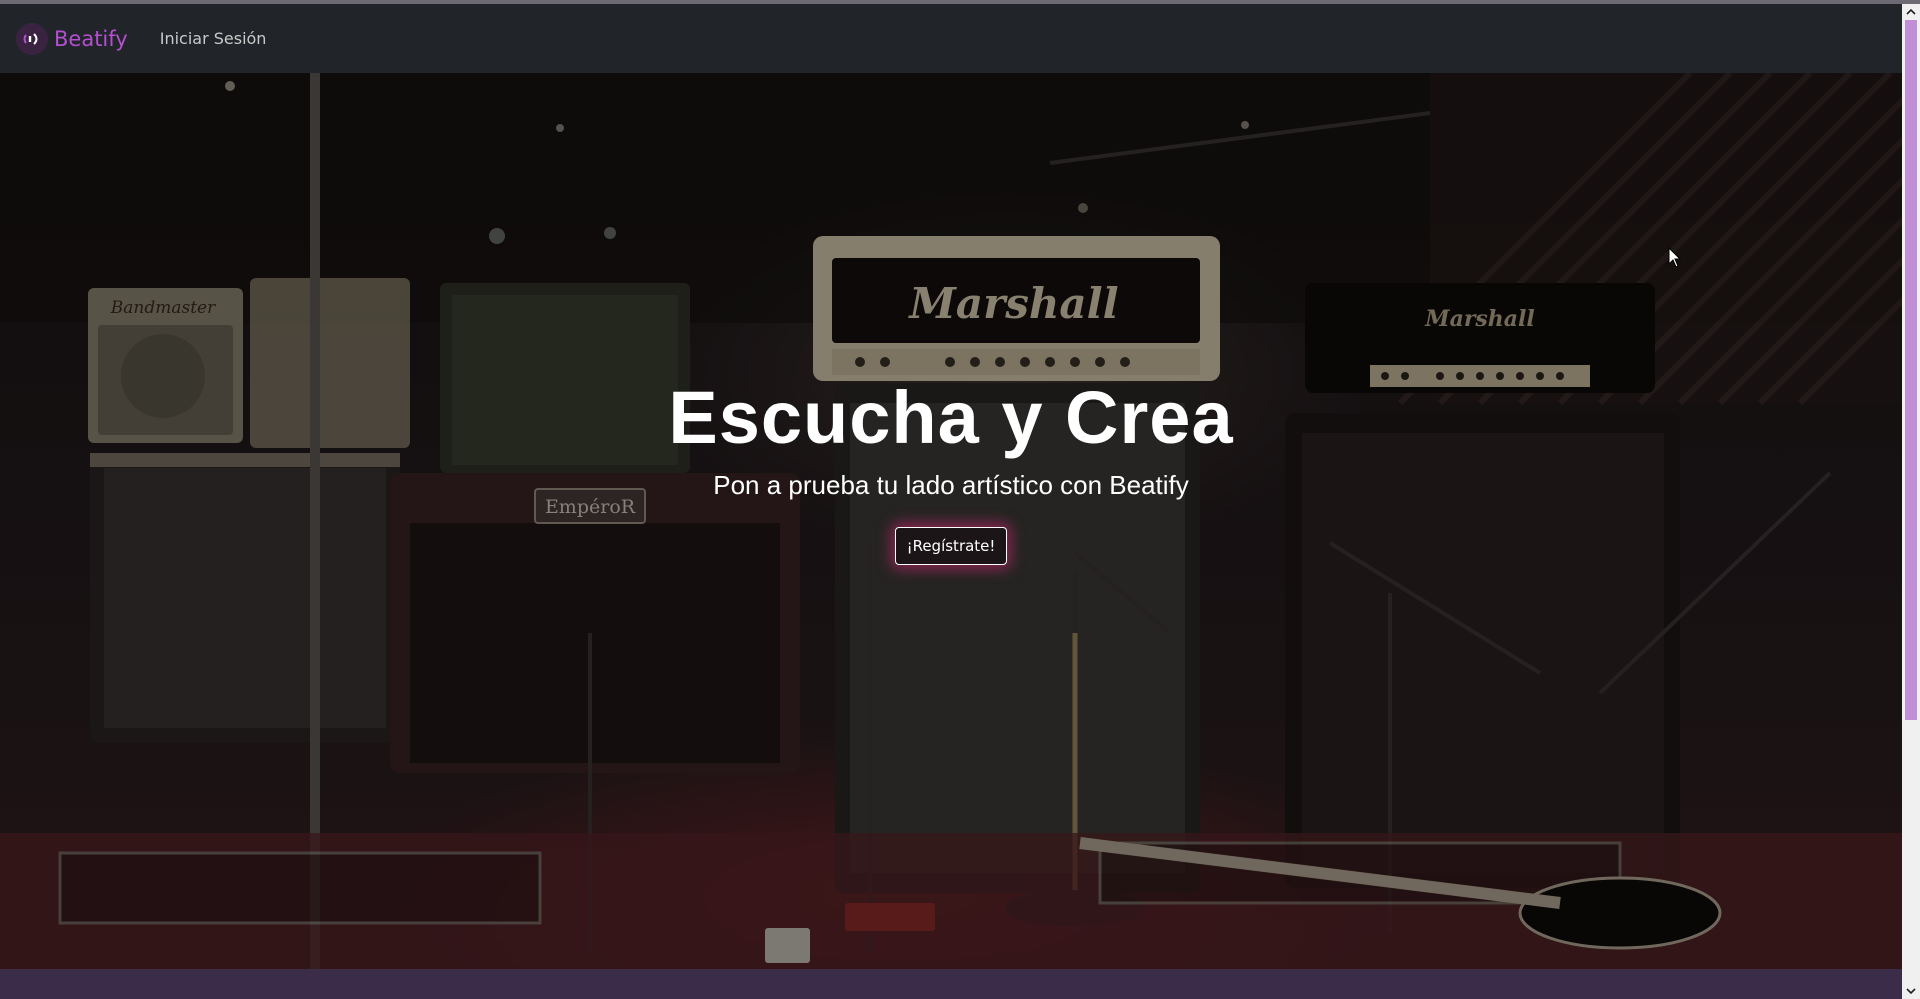  Describe the element at coordinates (1675, 259) in the screenshot. I see `mouse-pointer-icon` at that location.